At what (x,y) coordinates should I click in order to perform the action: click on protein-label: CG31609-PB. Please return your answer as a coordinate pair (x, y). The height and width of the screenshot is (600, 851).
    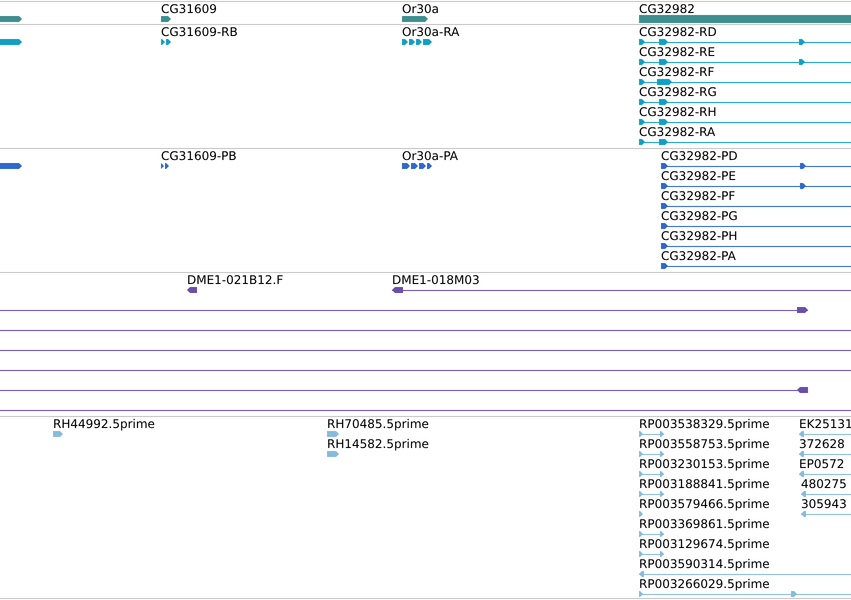
    Looking at the image, I should click on (199, 156).